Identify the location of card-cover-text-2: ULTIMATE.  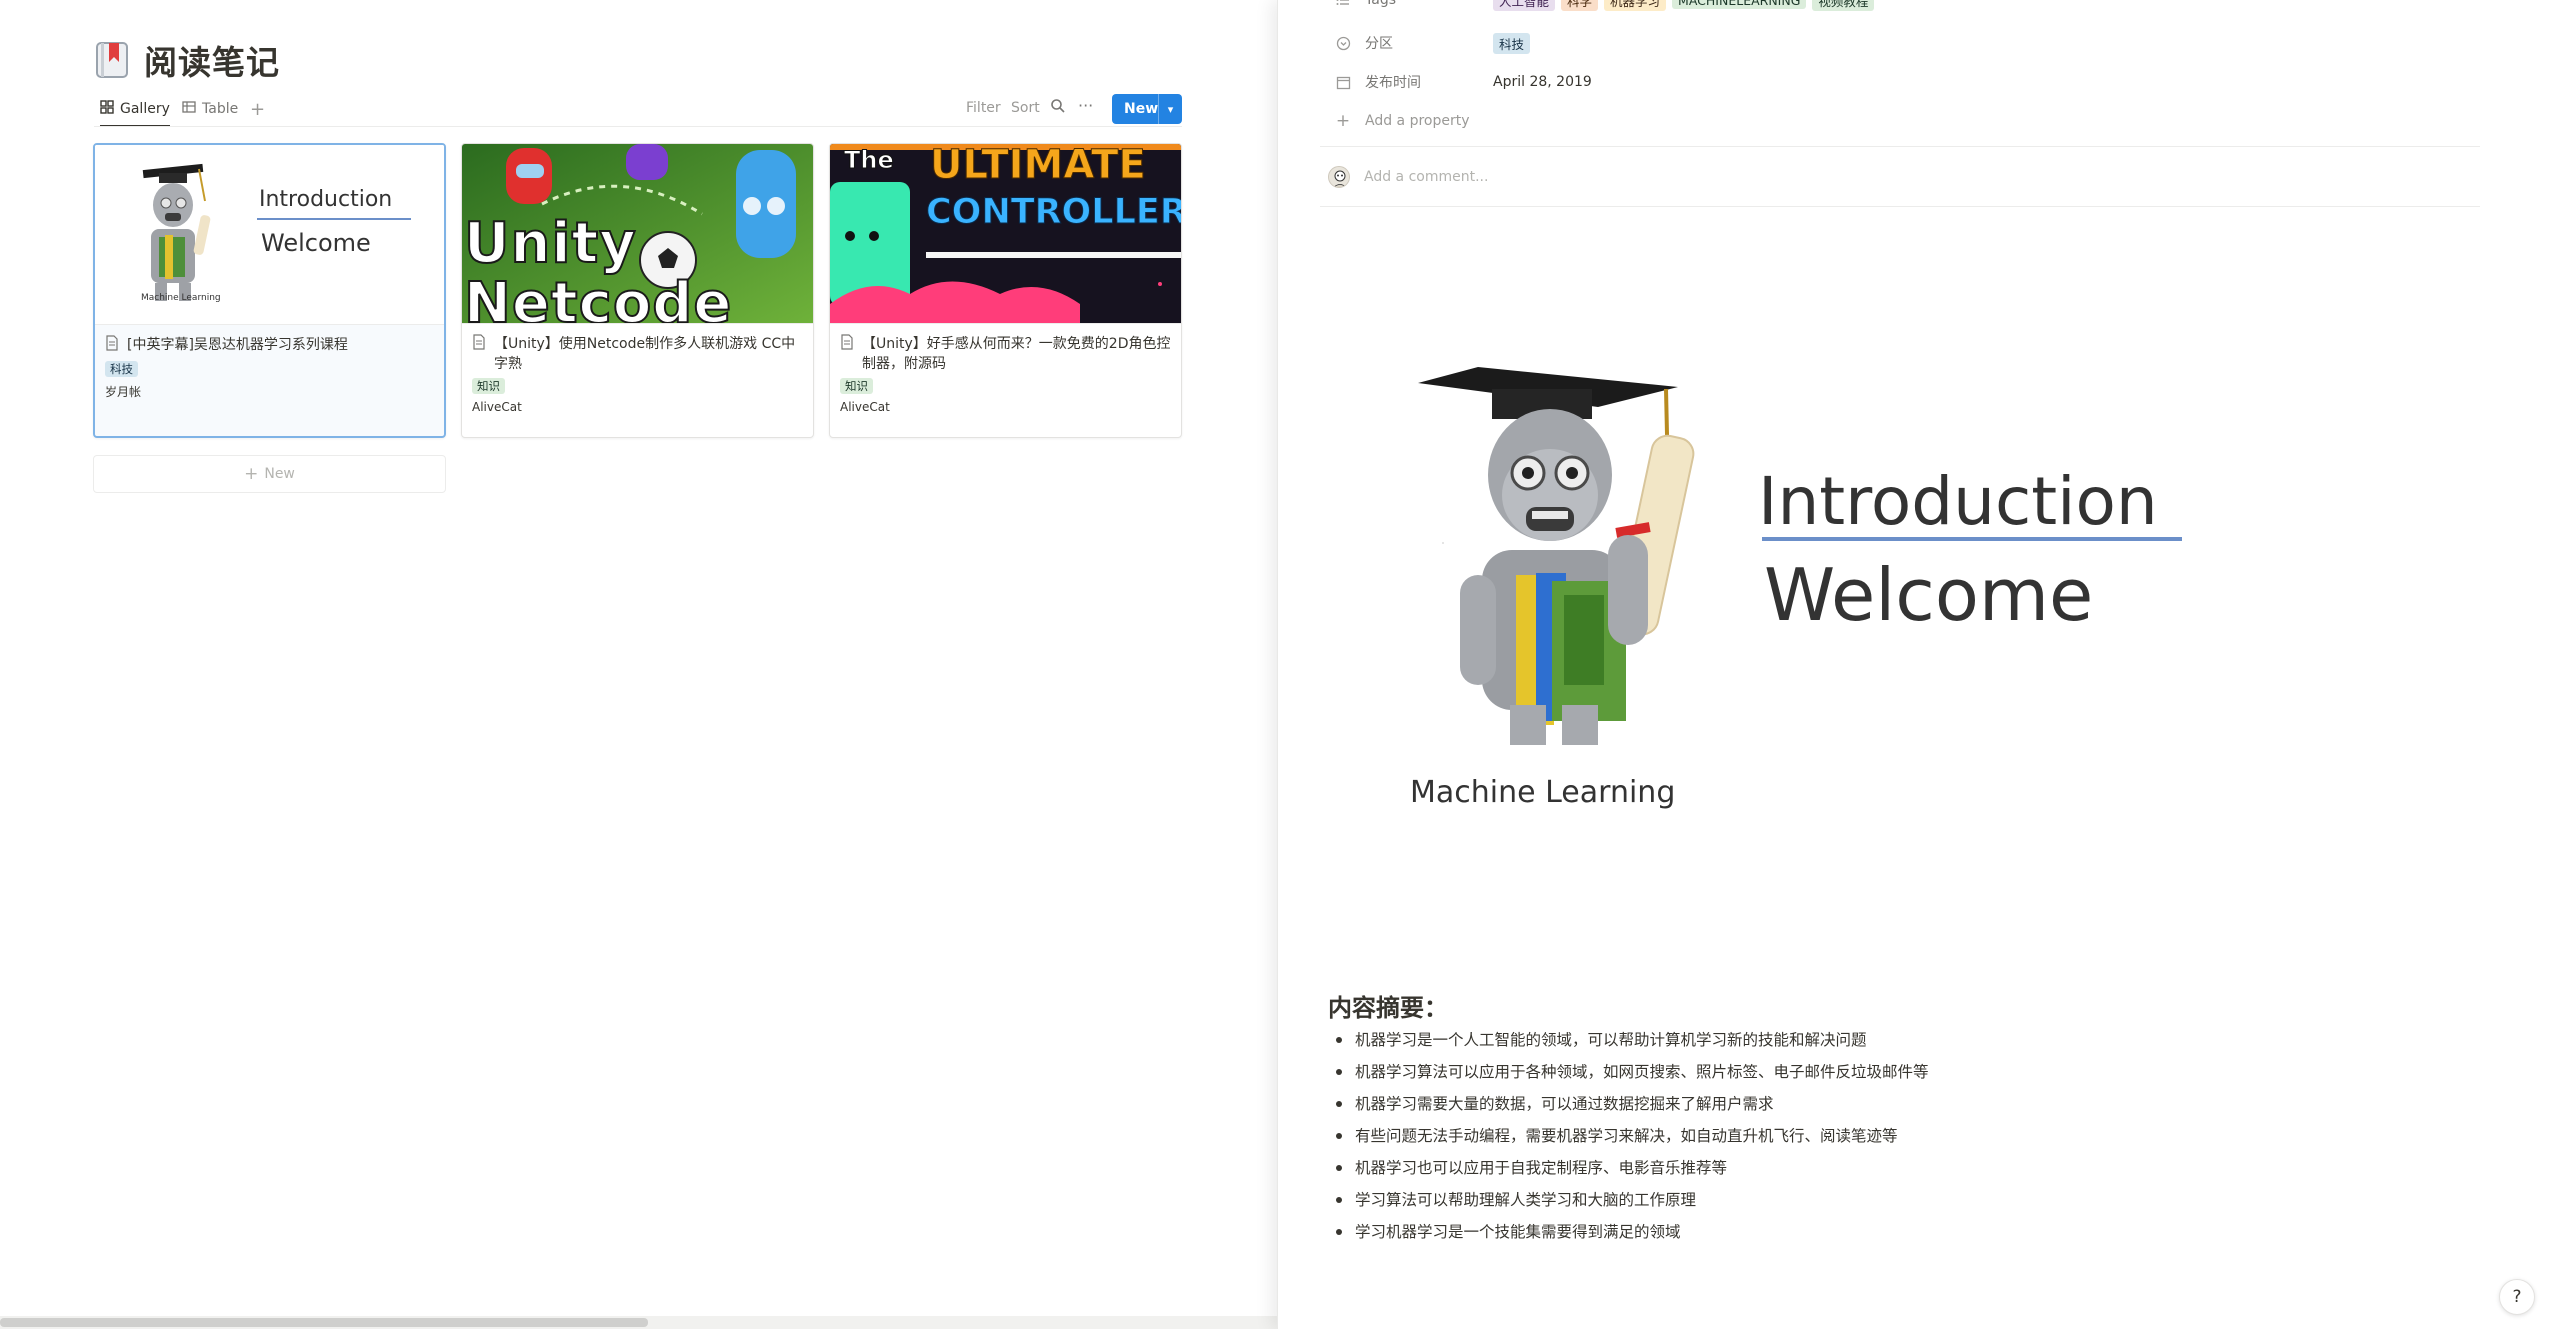
(1038, 166).